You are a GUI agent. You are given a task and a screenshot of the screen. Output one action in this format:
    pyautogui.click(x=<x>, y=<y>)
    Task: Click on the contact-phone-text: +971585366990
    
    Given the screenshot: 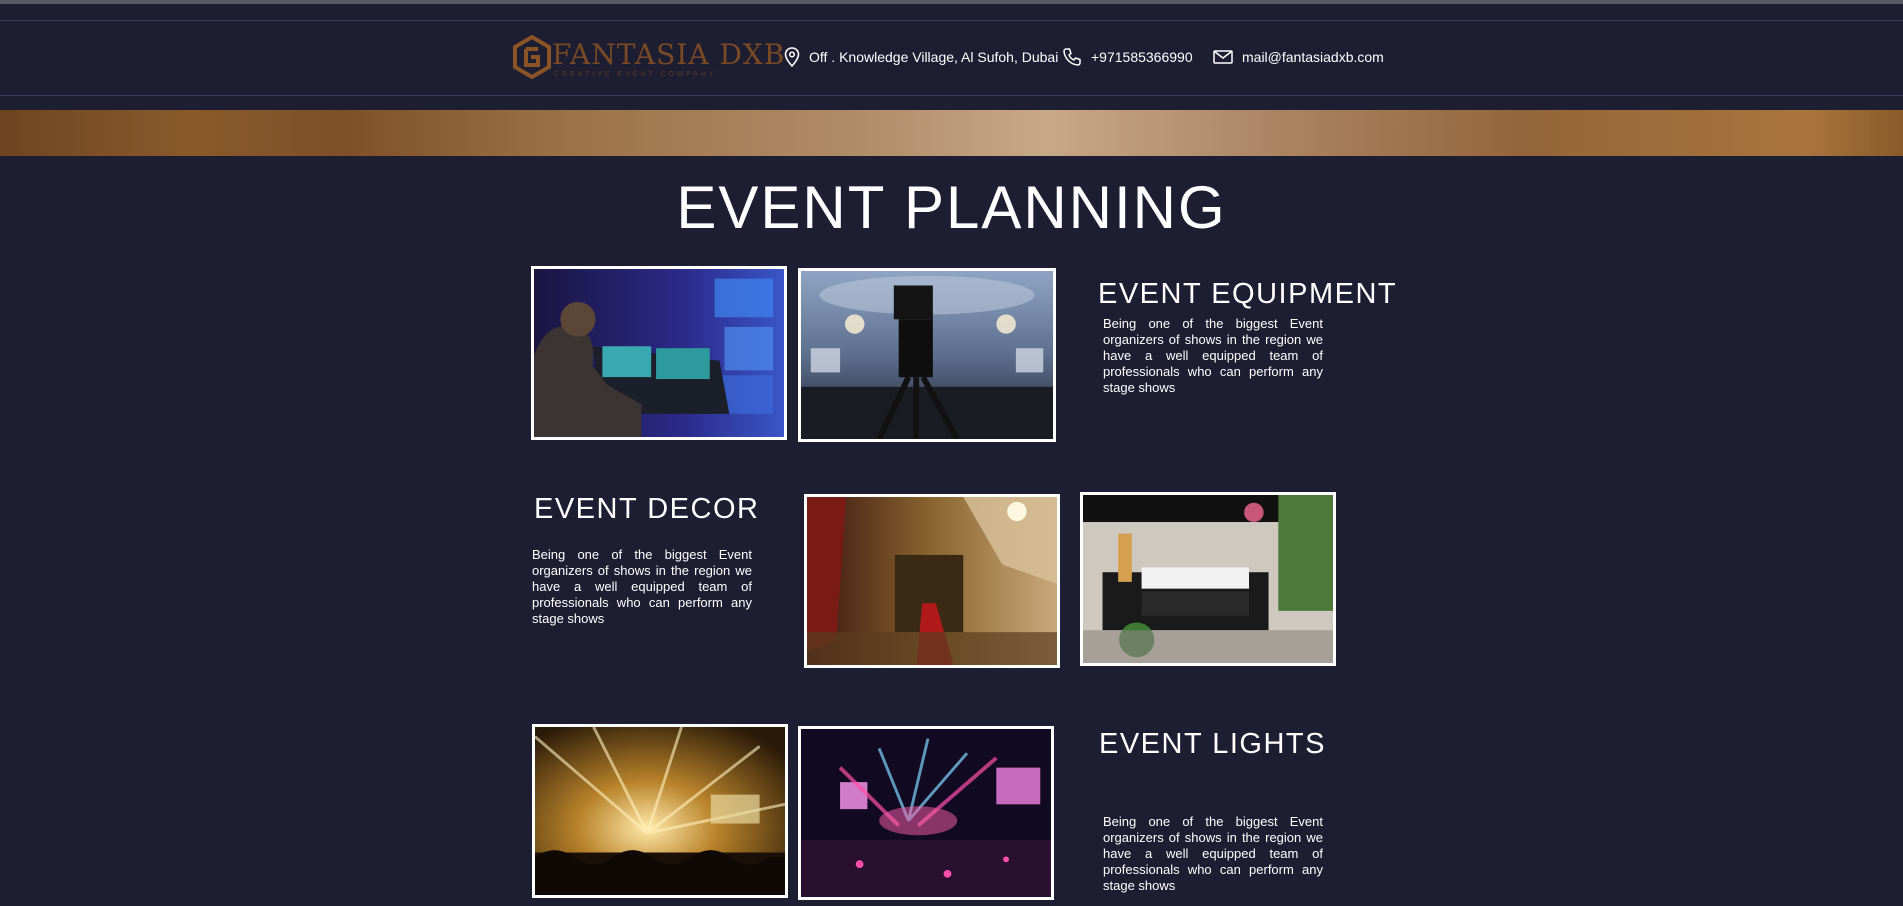 What is the action you would take?
    pyautogui.click(x=1142, y=57)
    